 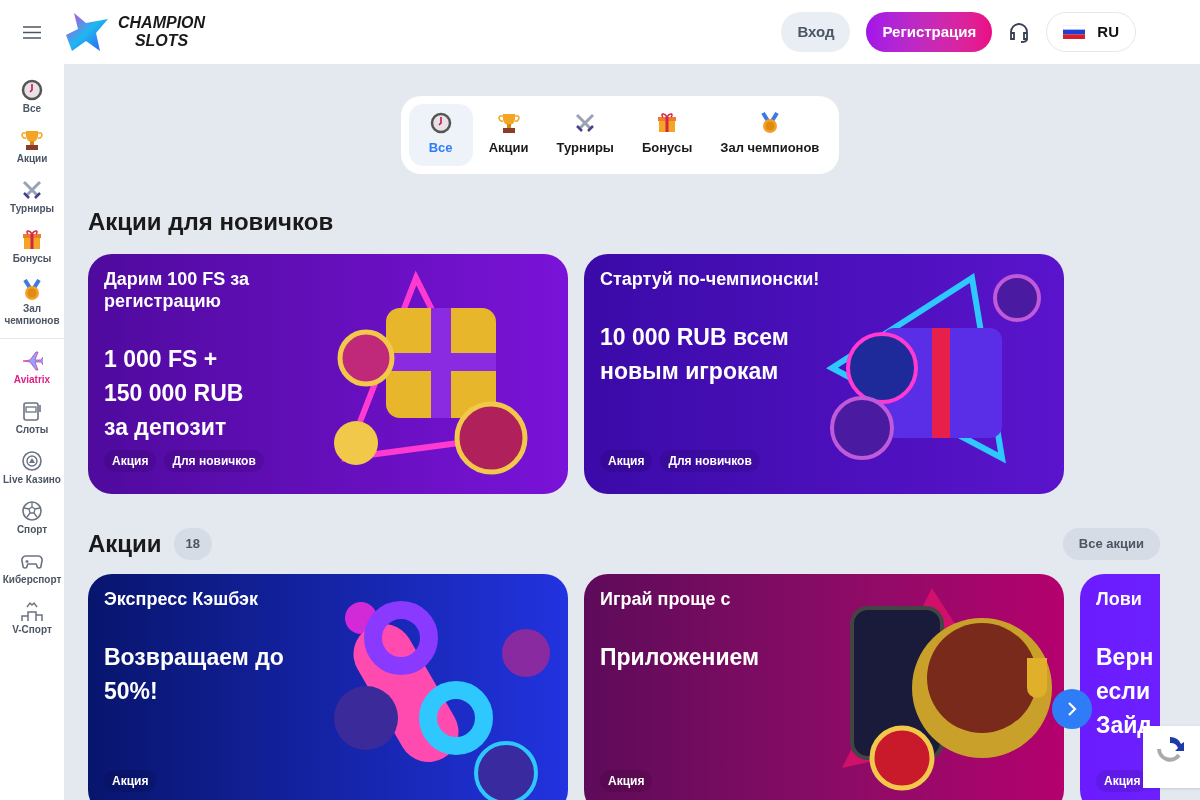 I want to click on card-title: Лови, so click(x=1119, y=598).